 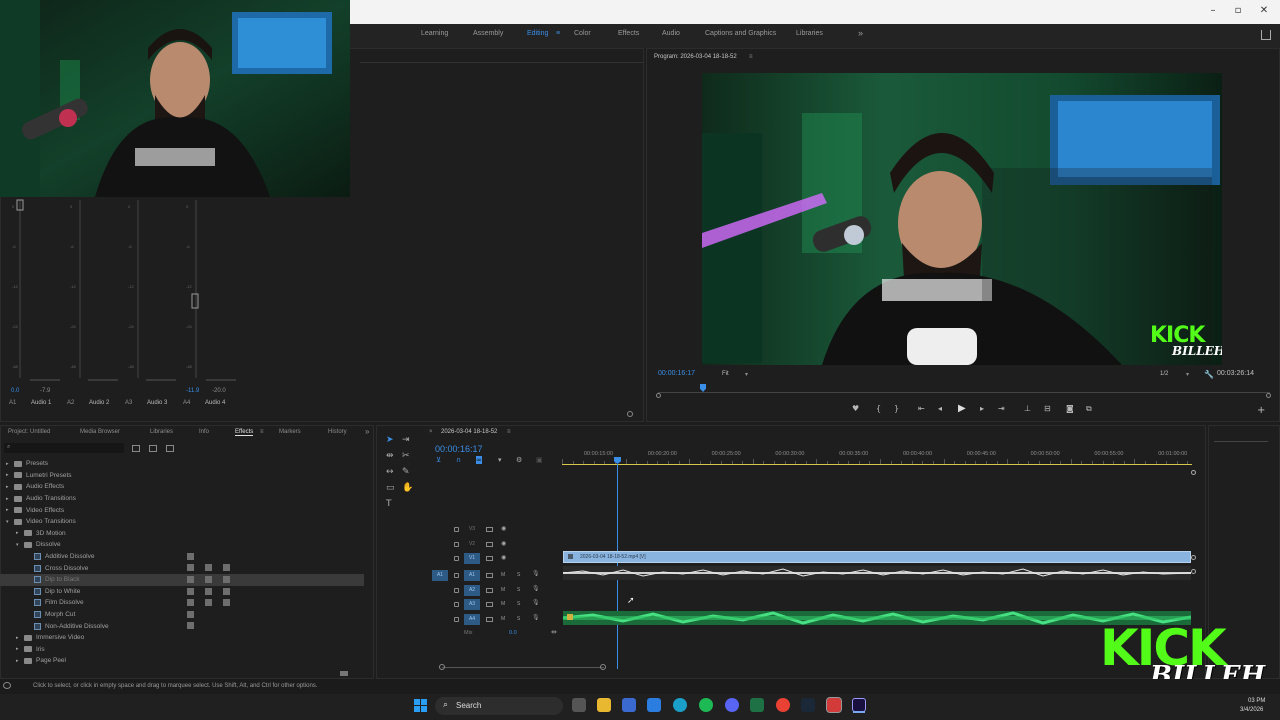 I want to click on audio-scroll-handle, so click(x=1193, y=571).